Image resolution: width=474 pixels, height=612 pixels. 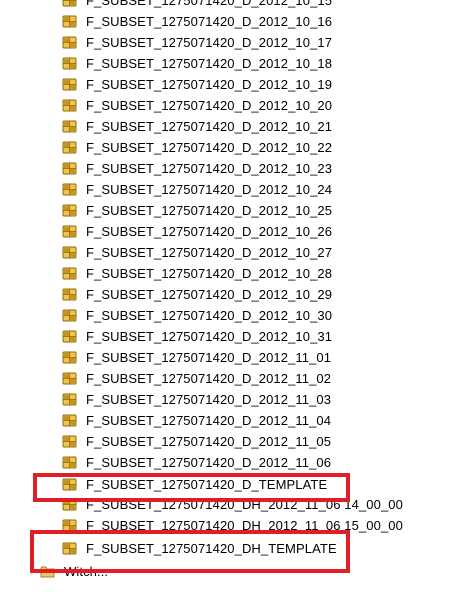 I want to click on tree-item-label: F_SUBSET_1275071420_D_2012_10_20, so click(x=209, y=105).